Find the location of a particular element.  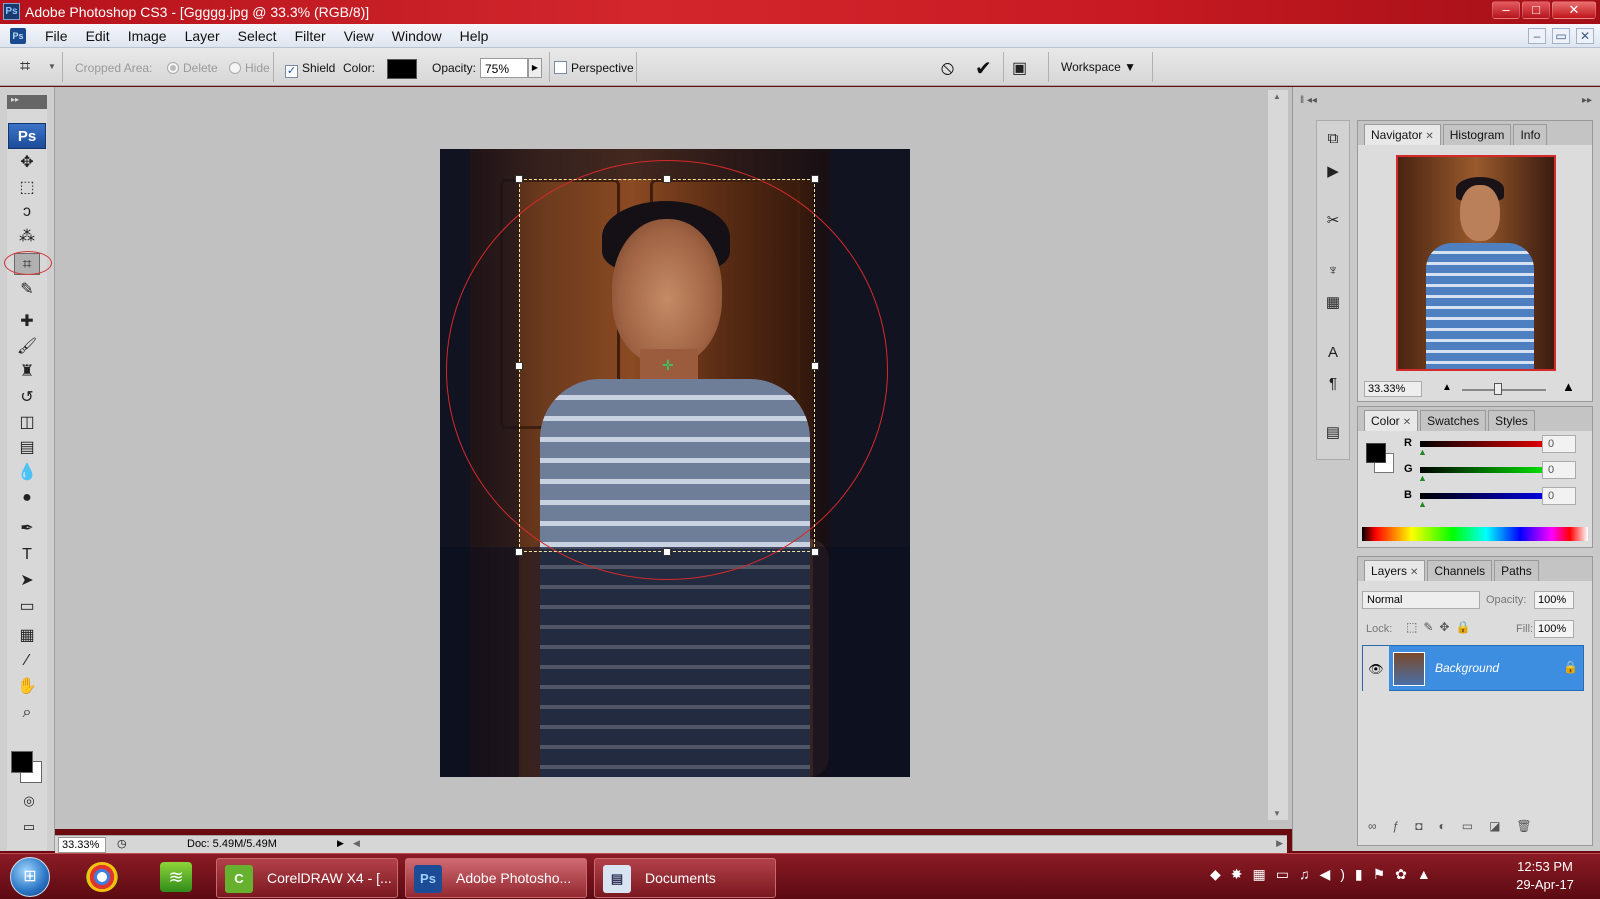

clone-stamp-tool-icon: ♜ is located at coordinates (27, 372).